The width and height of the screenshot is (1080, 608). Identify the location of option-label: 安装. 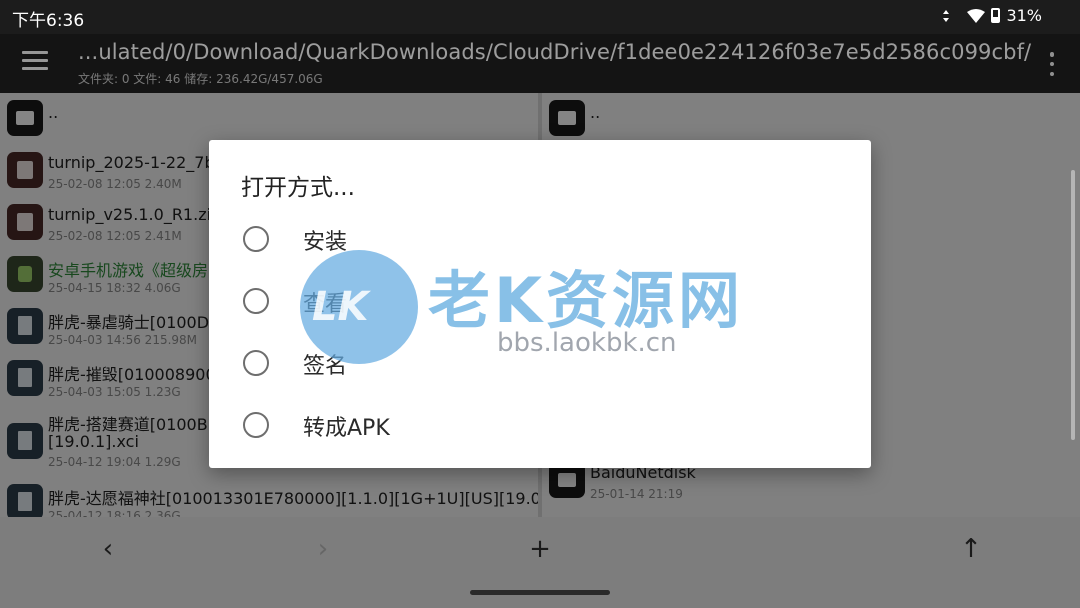
(325, 242).